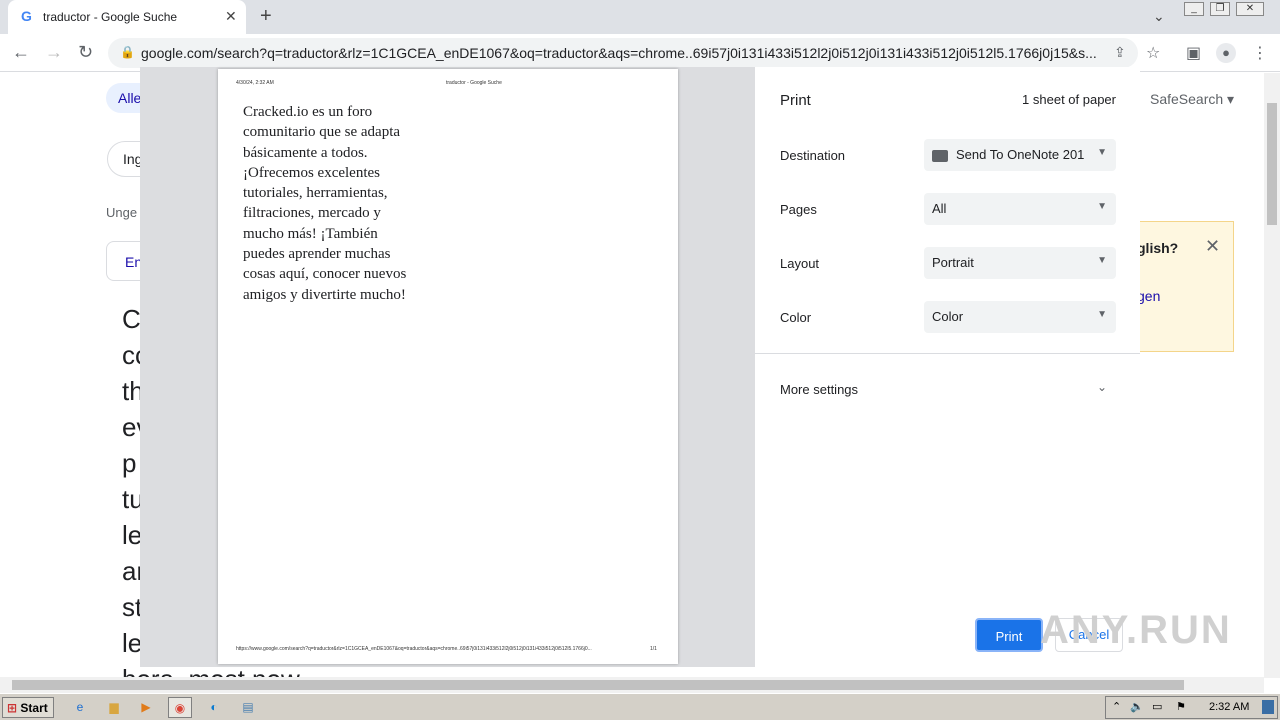  What do you see at coordinates (953, 262) in the screenshot?
I see `layout-value: Portrait` at bounding box center [953, 262].